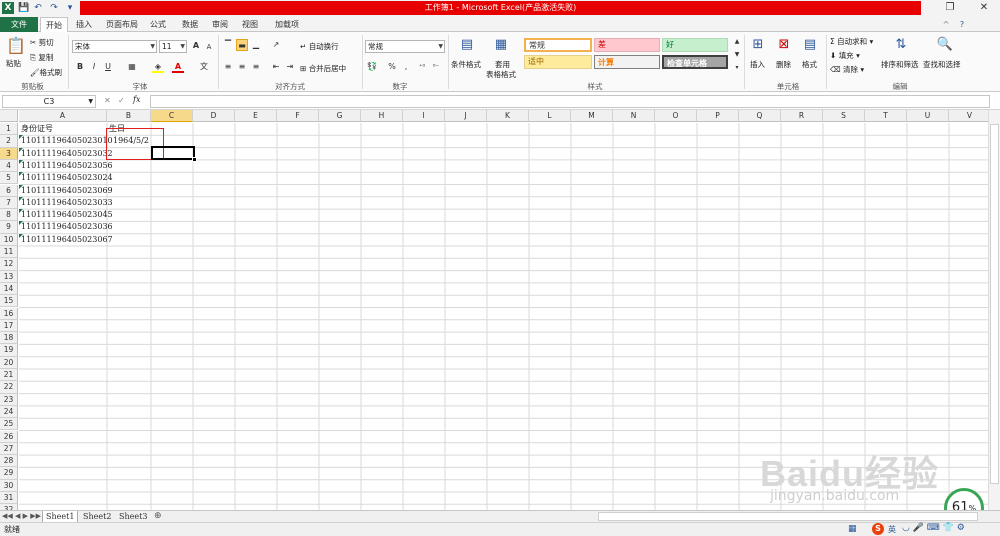 This screenshot has width=1000, height=536. I want to click on vertical-scrollbar, so click(994, 310).